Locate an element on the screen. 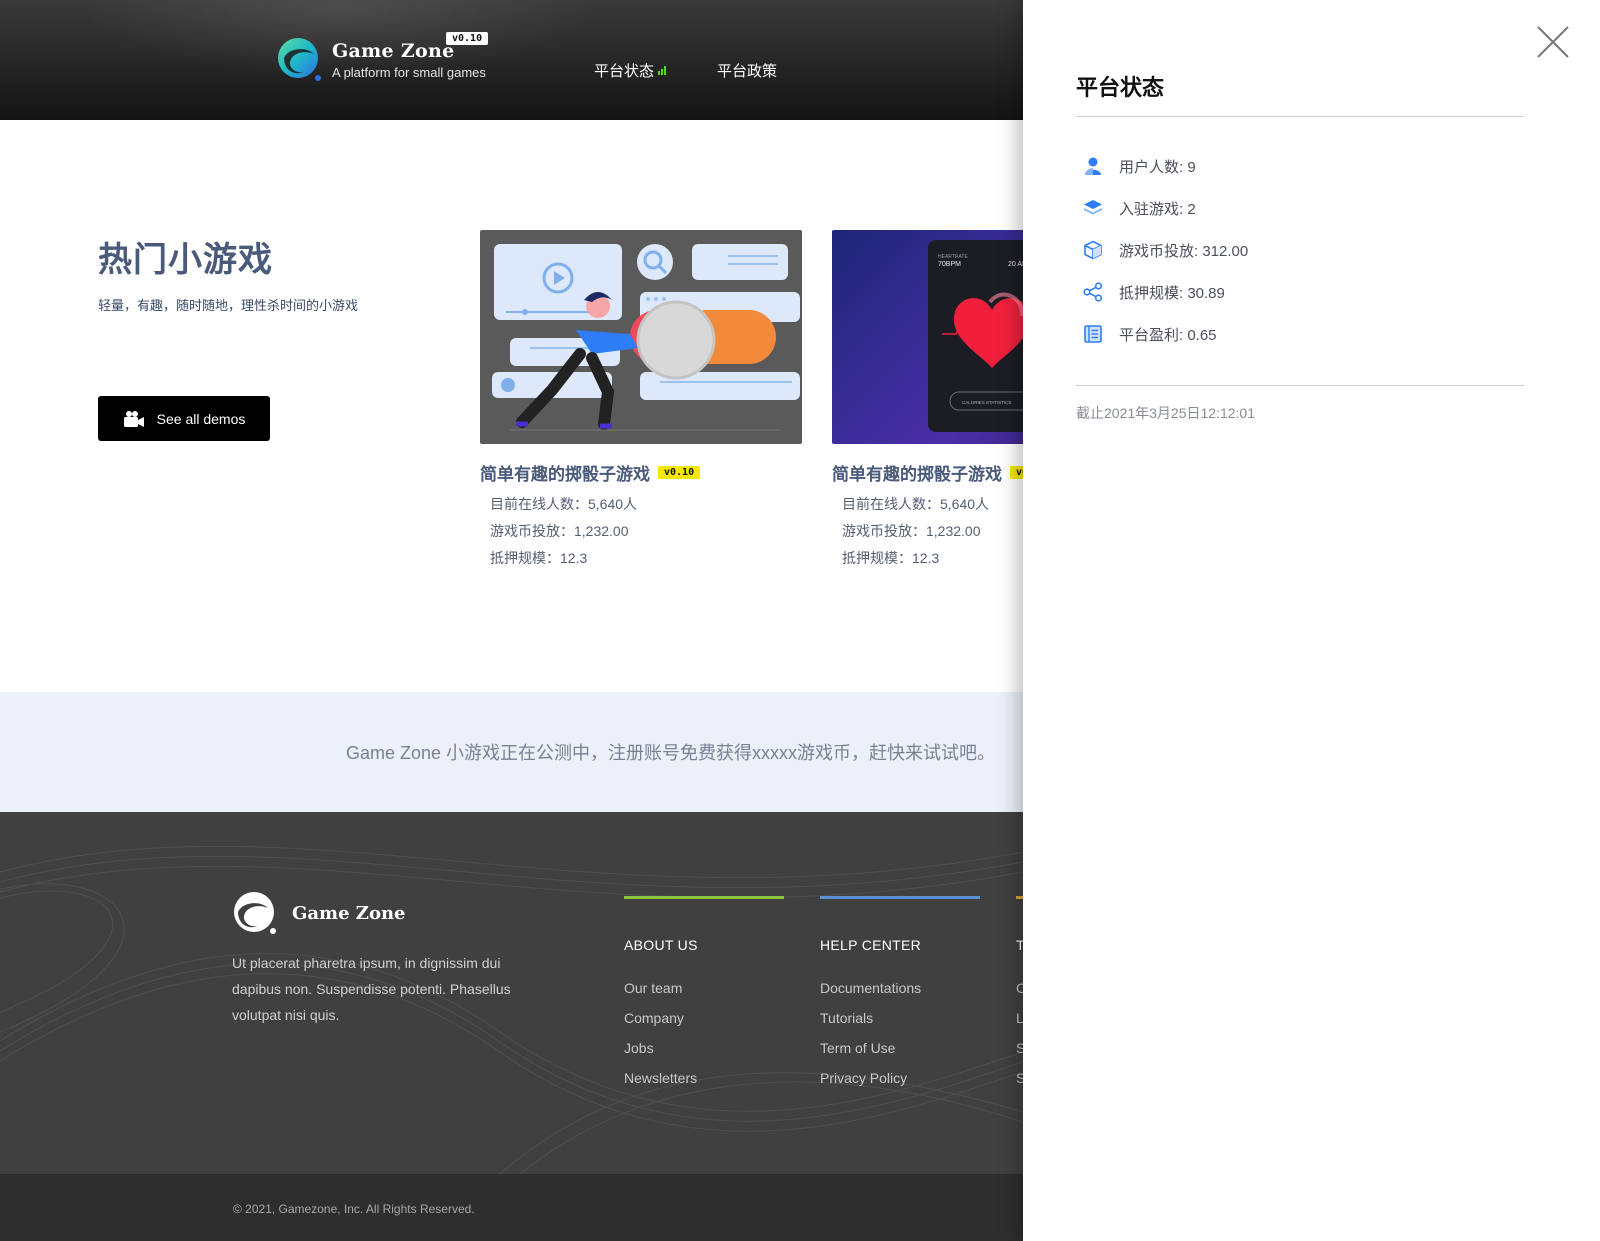 The width and height of the screenshot is (1600, 1241). footer-brand: Game Zone is located at coordinates (318, 913).